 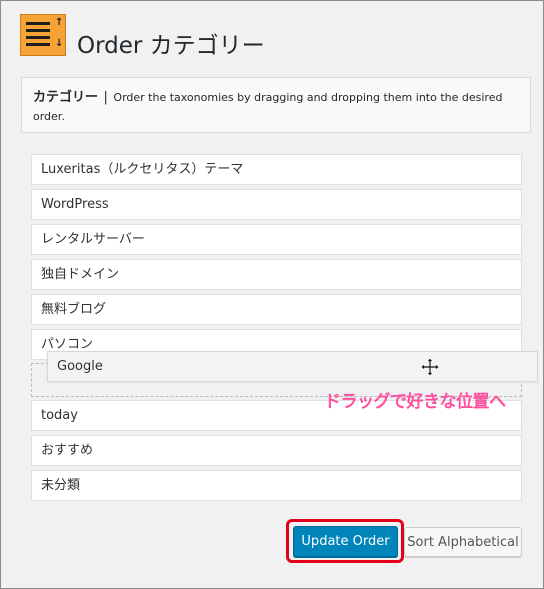 I want to click on list-item: WordPress, so click(x=276, y=204).